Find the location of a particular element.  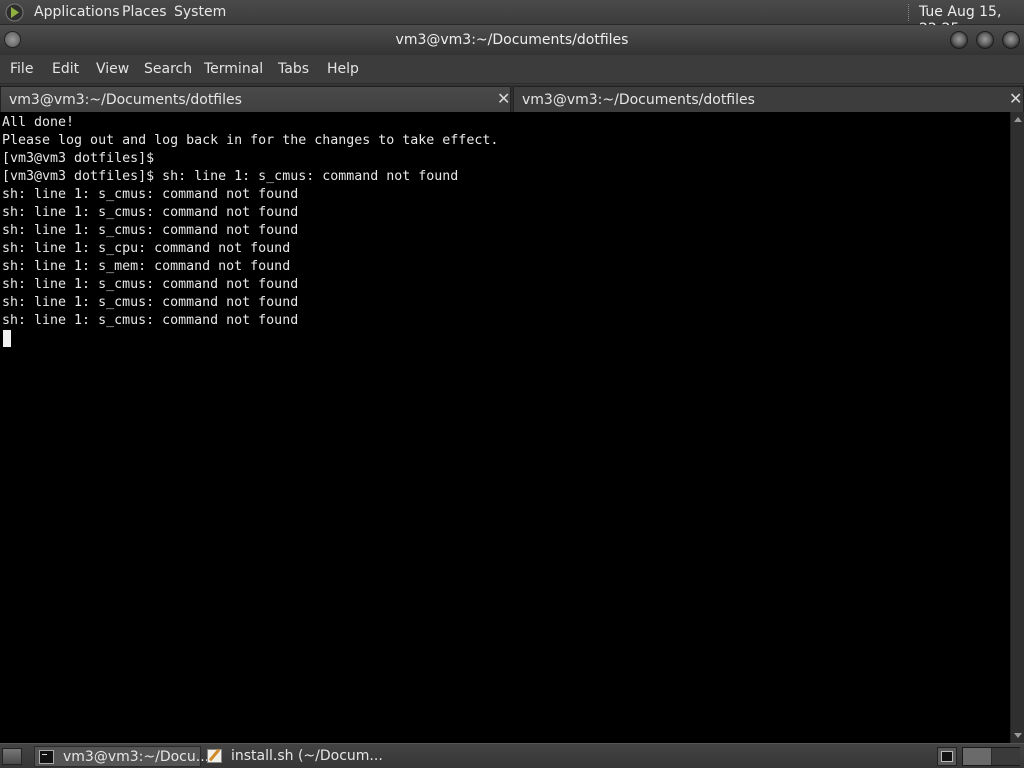

tab-1: vm3@vm3:~/Documents/dotfiles ✕ is located at coordinates (255, 99).